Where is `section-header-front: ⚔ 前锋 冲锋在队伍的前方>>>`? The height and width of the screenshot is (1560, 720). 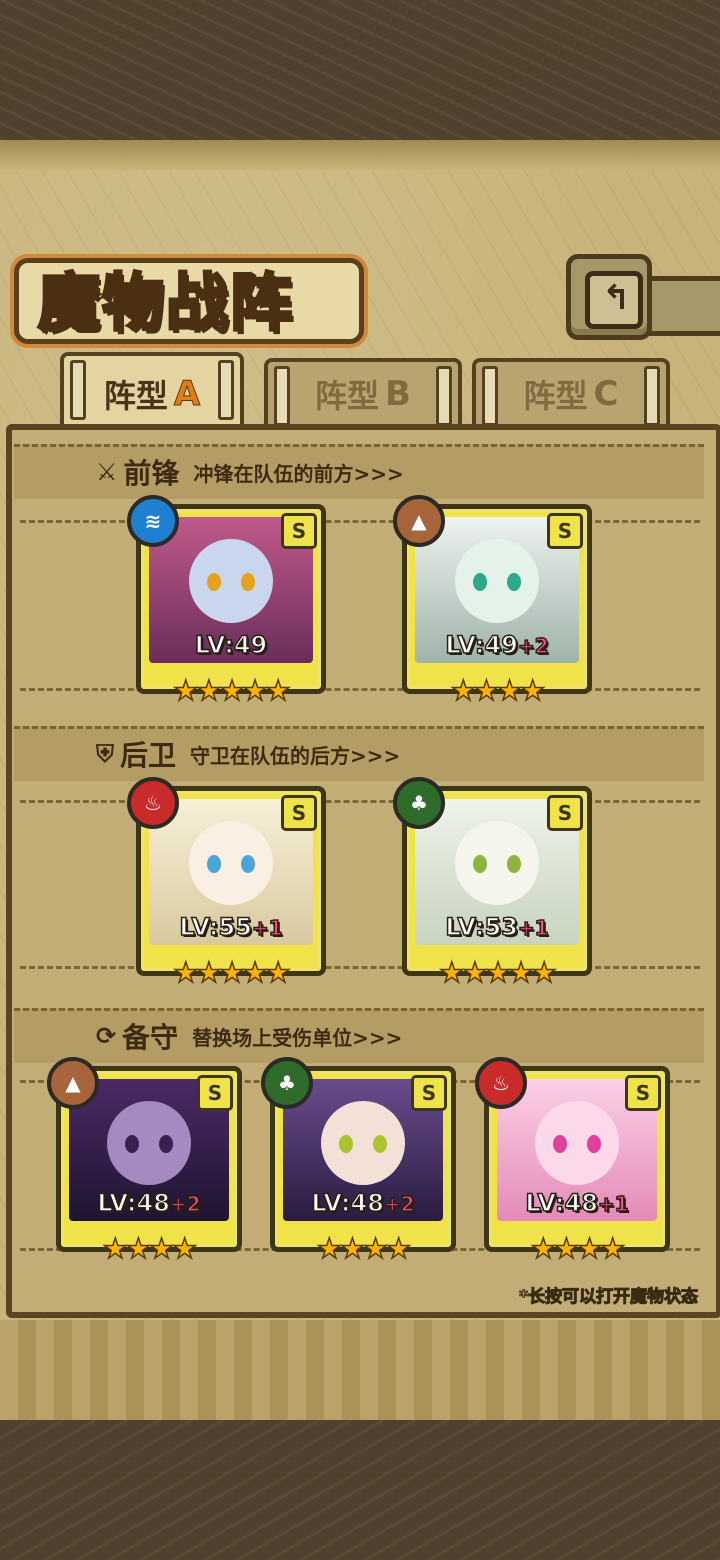 section-header-front: ⚔ 前锋 冲锋在队伍的前方>>> is located at coordinates (250, 472).